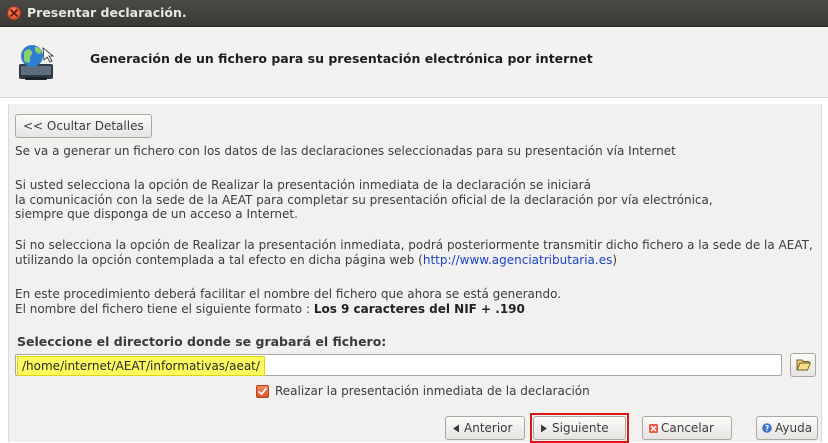  I want to click on window-title: Presentar declaración., so click(107, 12).